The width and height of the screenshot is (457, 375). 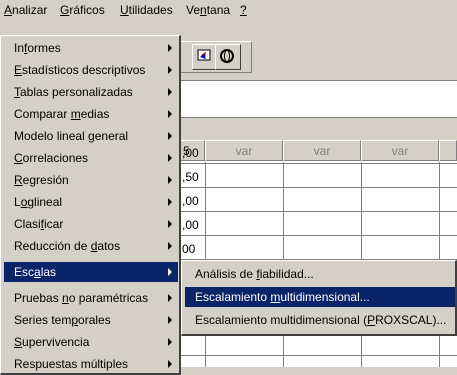 What do you see at coordinates (448, 150) in the screenshot?
I see `column-header` at bounding box center [448, 150].